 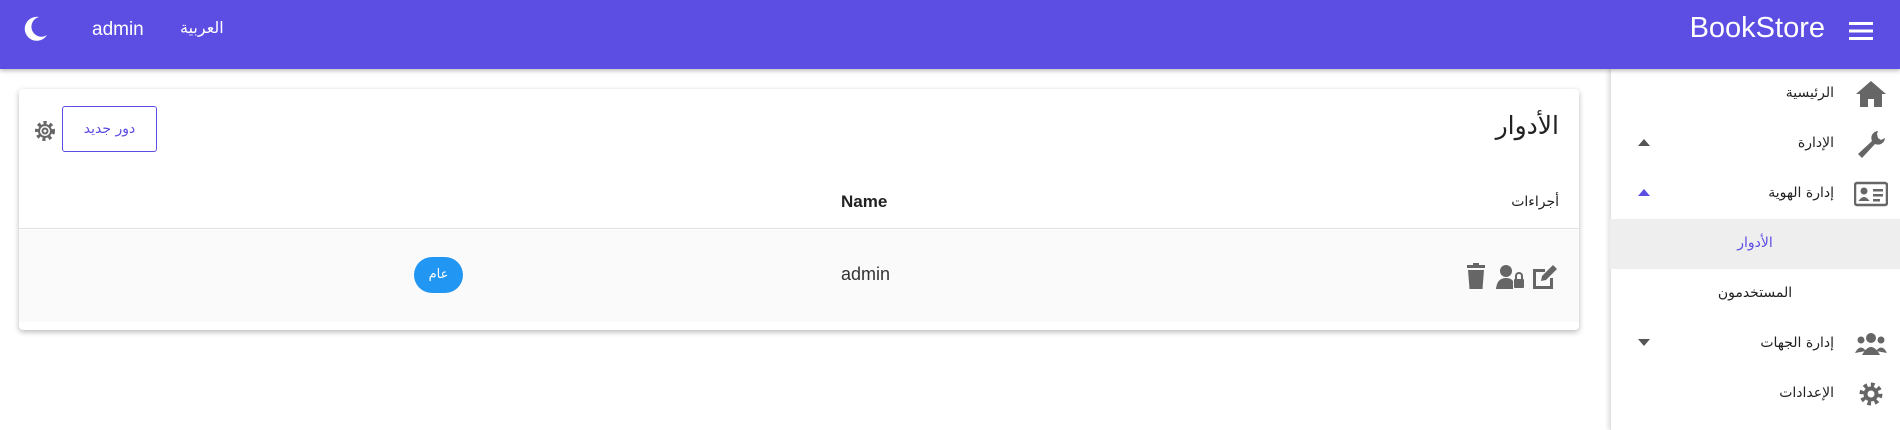 I want to click on column-header-name: Name, so click(x=864, y=202).